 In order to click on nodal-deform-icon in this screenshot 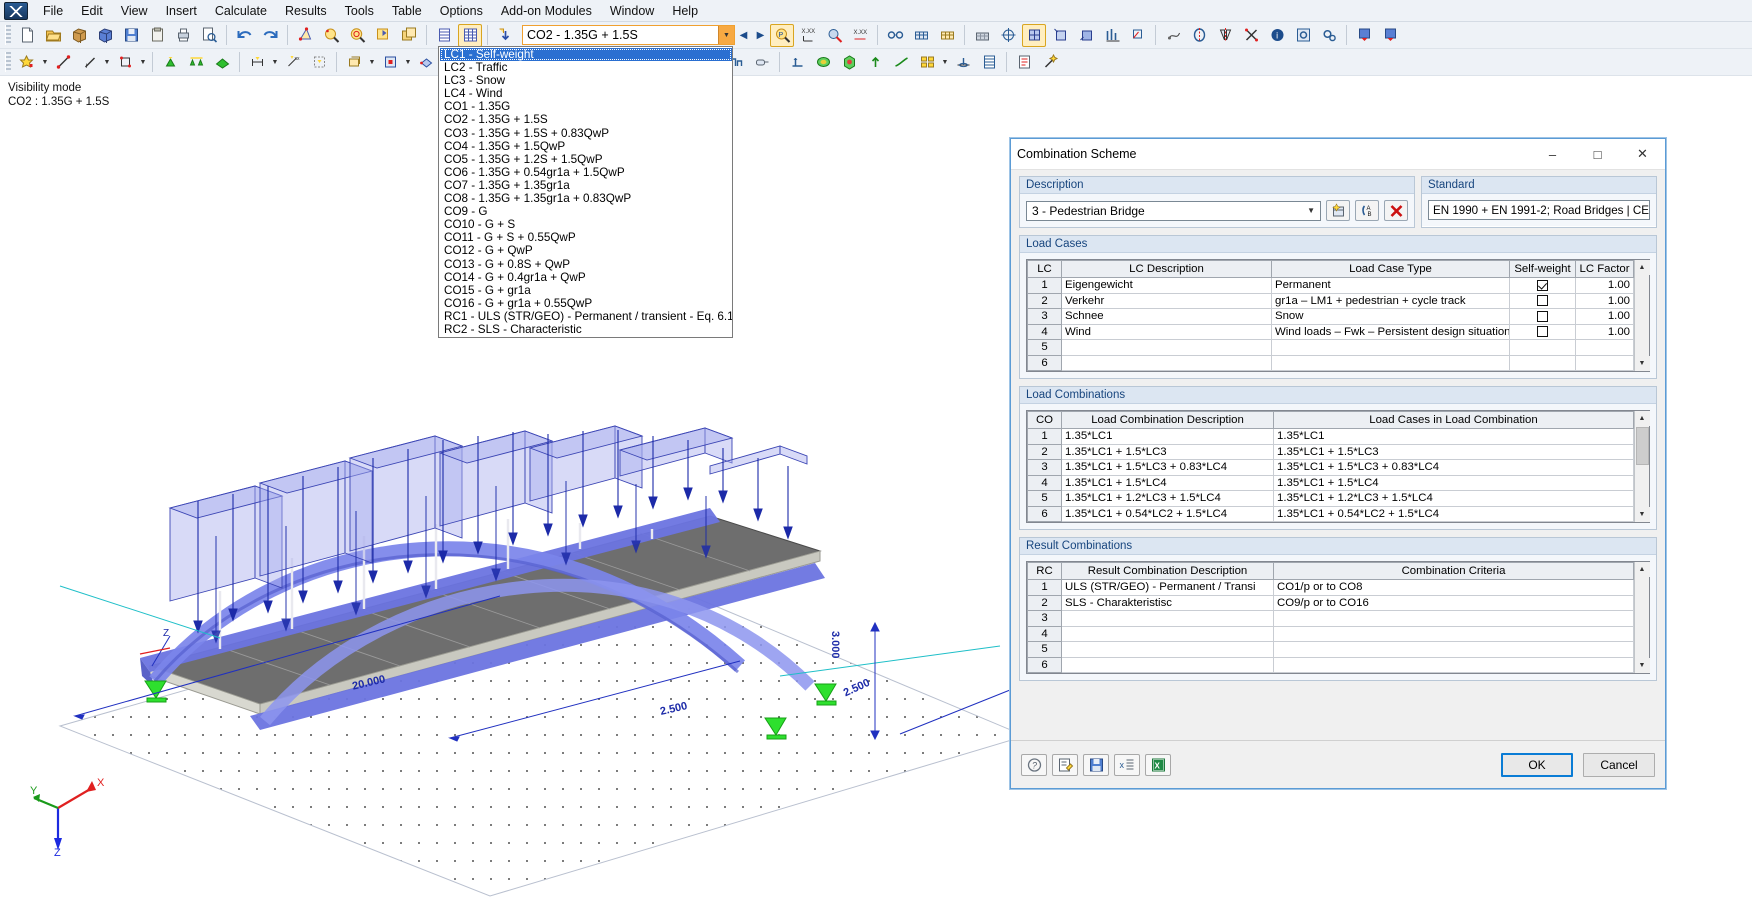, I will do `click(1173, 35)`.